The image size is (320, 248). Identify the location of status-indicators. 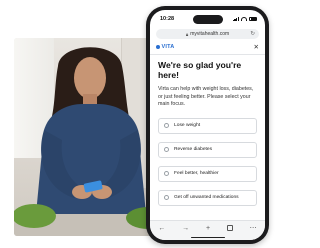
(244, 18).